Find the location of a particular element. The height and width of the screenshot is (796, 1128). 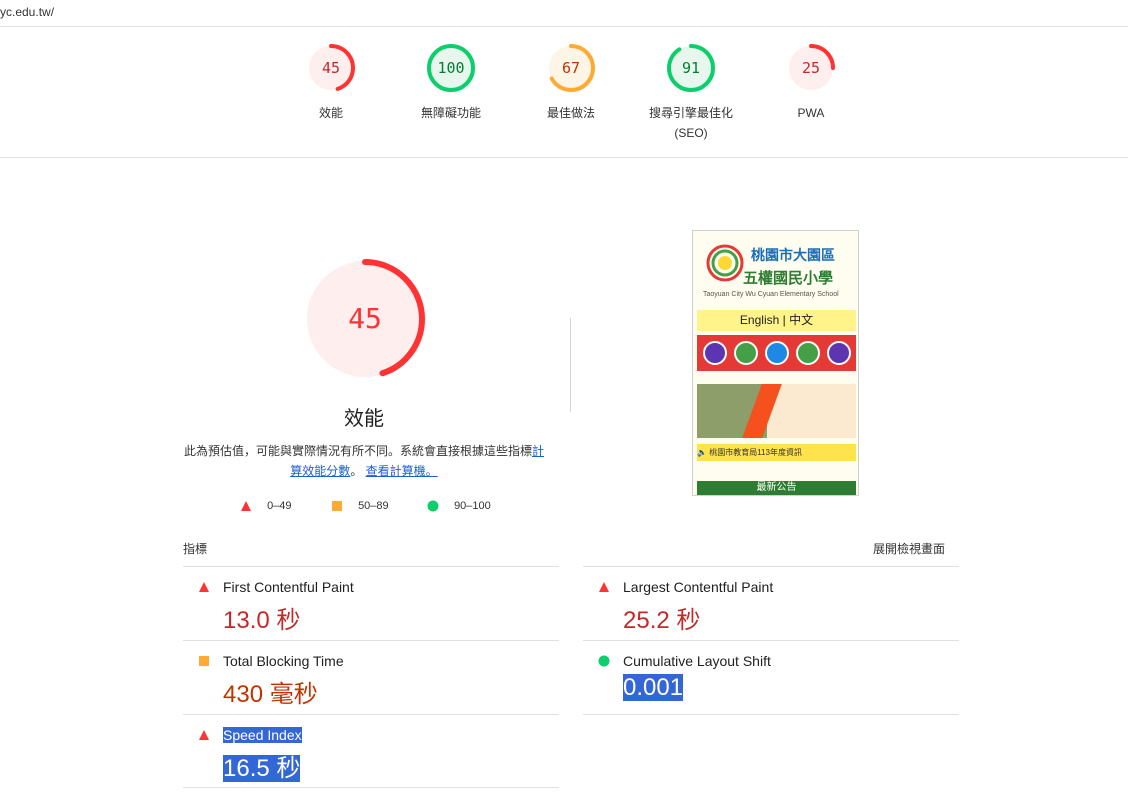

gauge-score: 45 is located at coordinates (331, 68).